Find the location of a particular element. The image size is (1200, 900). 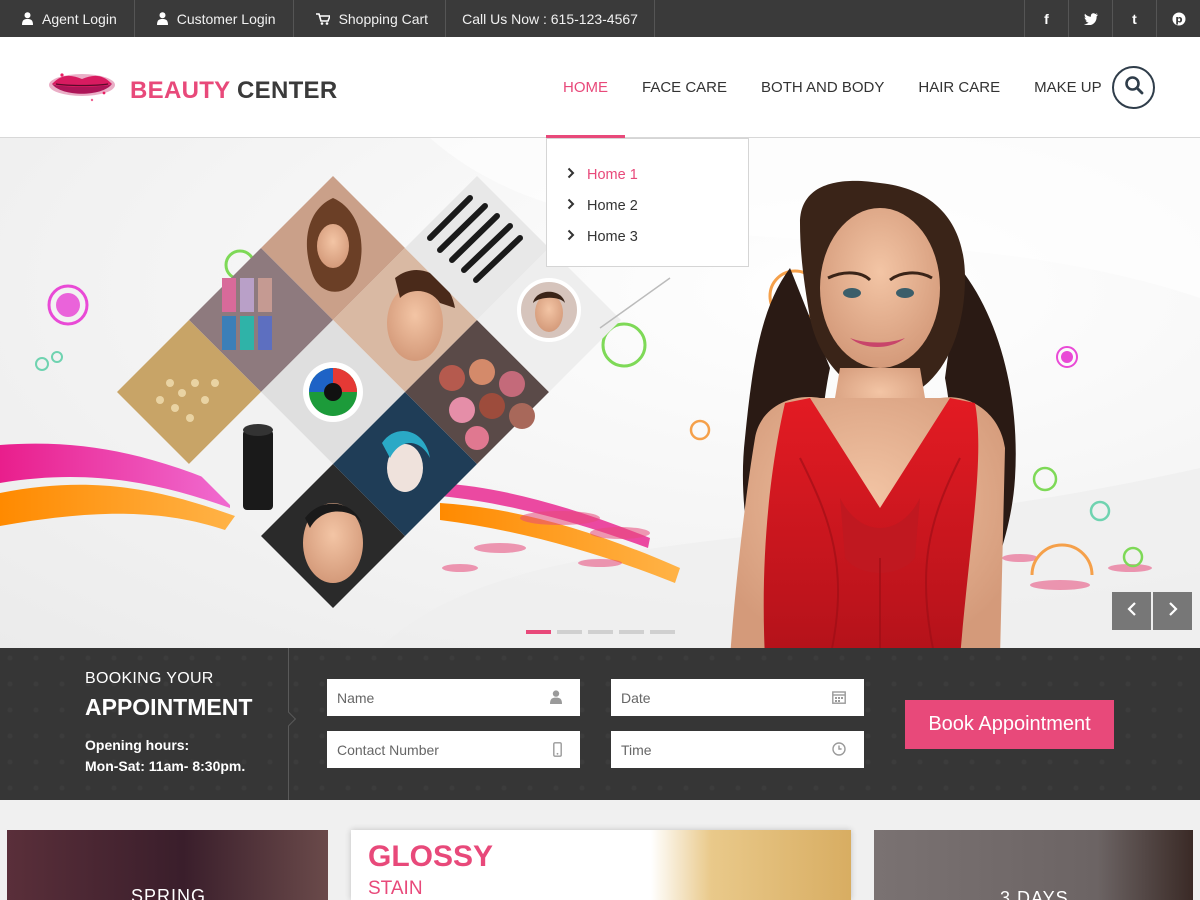

dropdown-item-home-2: Home 2 is located at coordinates (647, 205).